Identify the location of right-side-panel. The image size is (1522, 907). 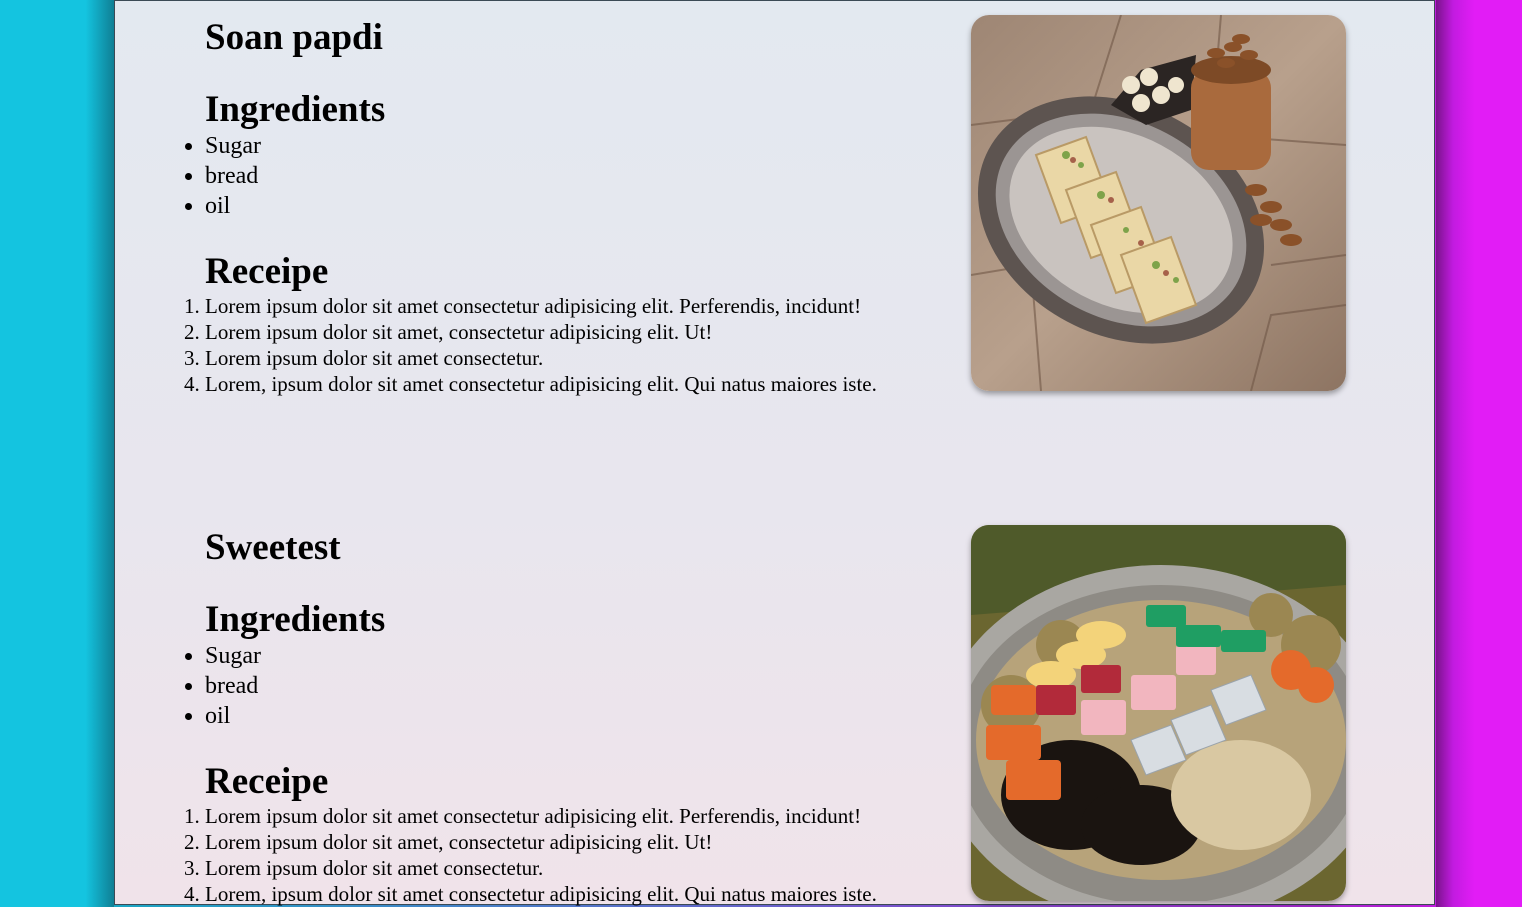
(1479, 453).